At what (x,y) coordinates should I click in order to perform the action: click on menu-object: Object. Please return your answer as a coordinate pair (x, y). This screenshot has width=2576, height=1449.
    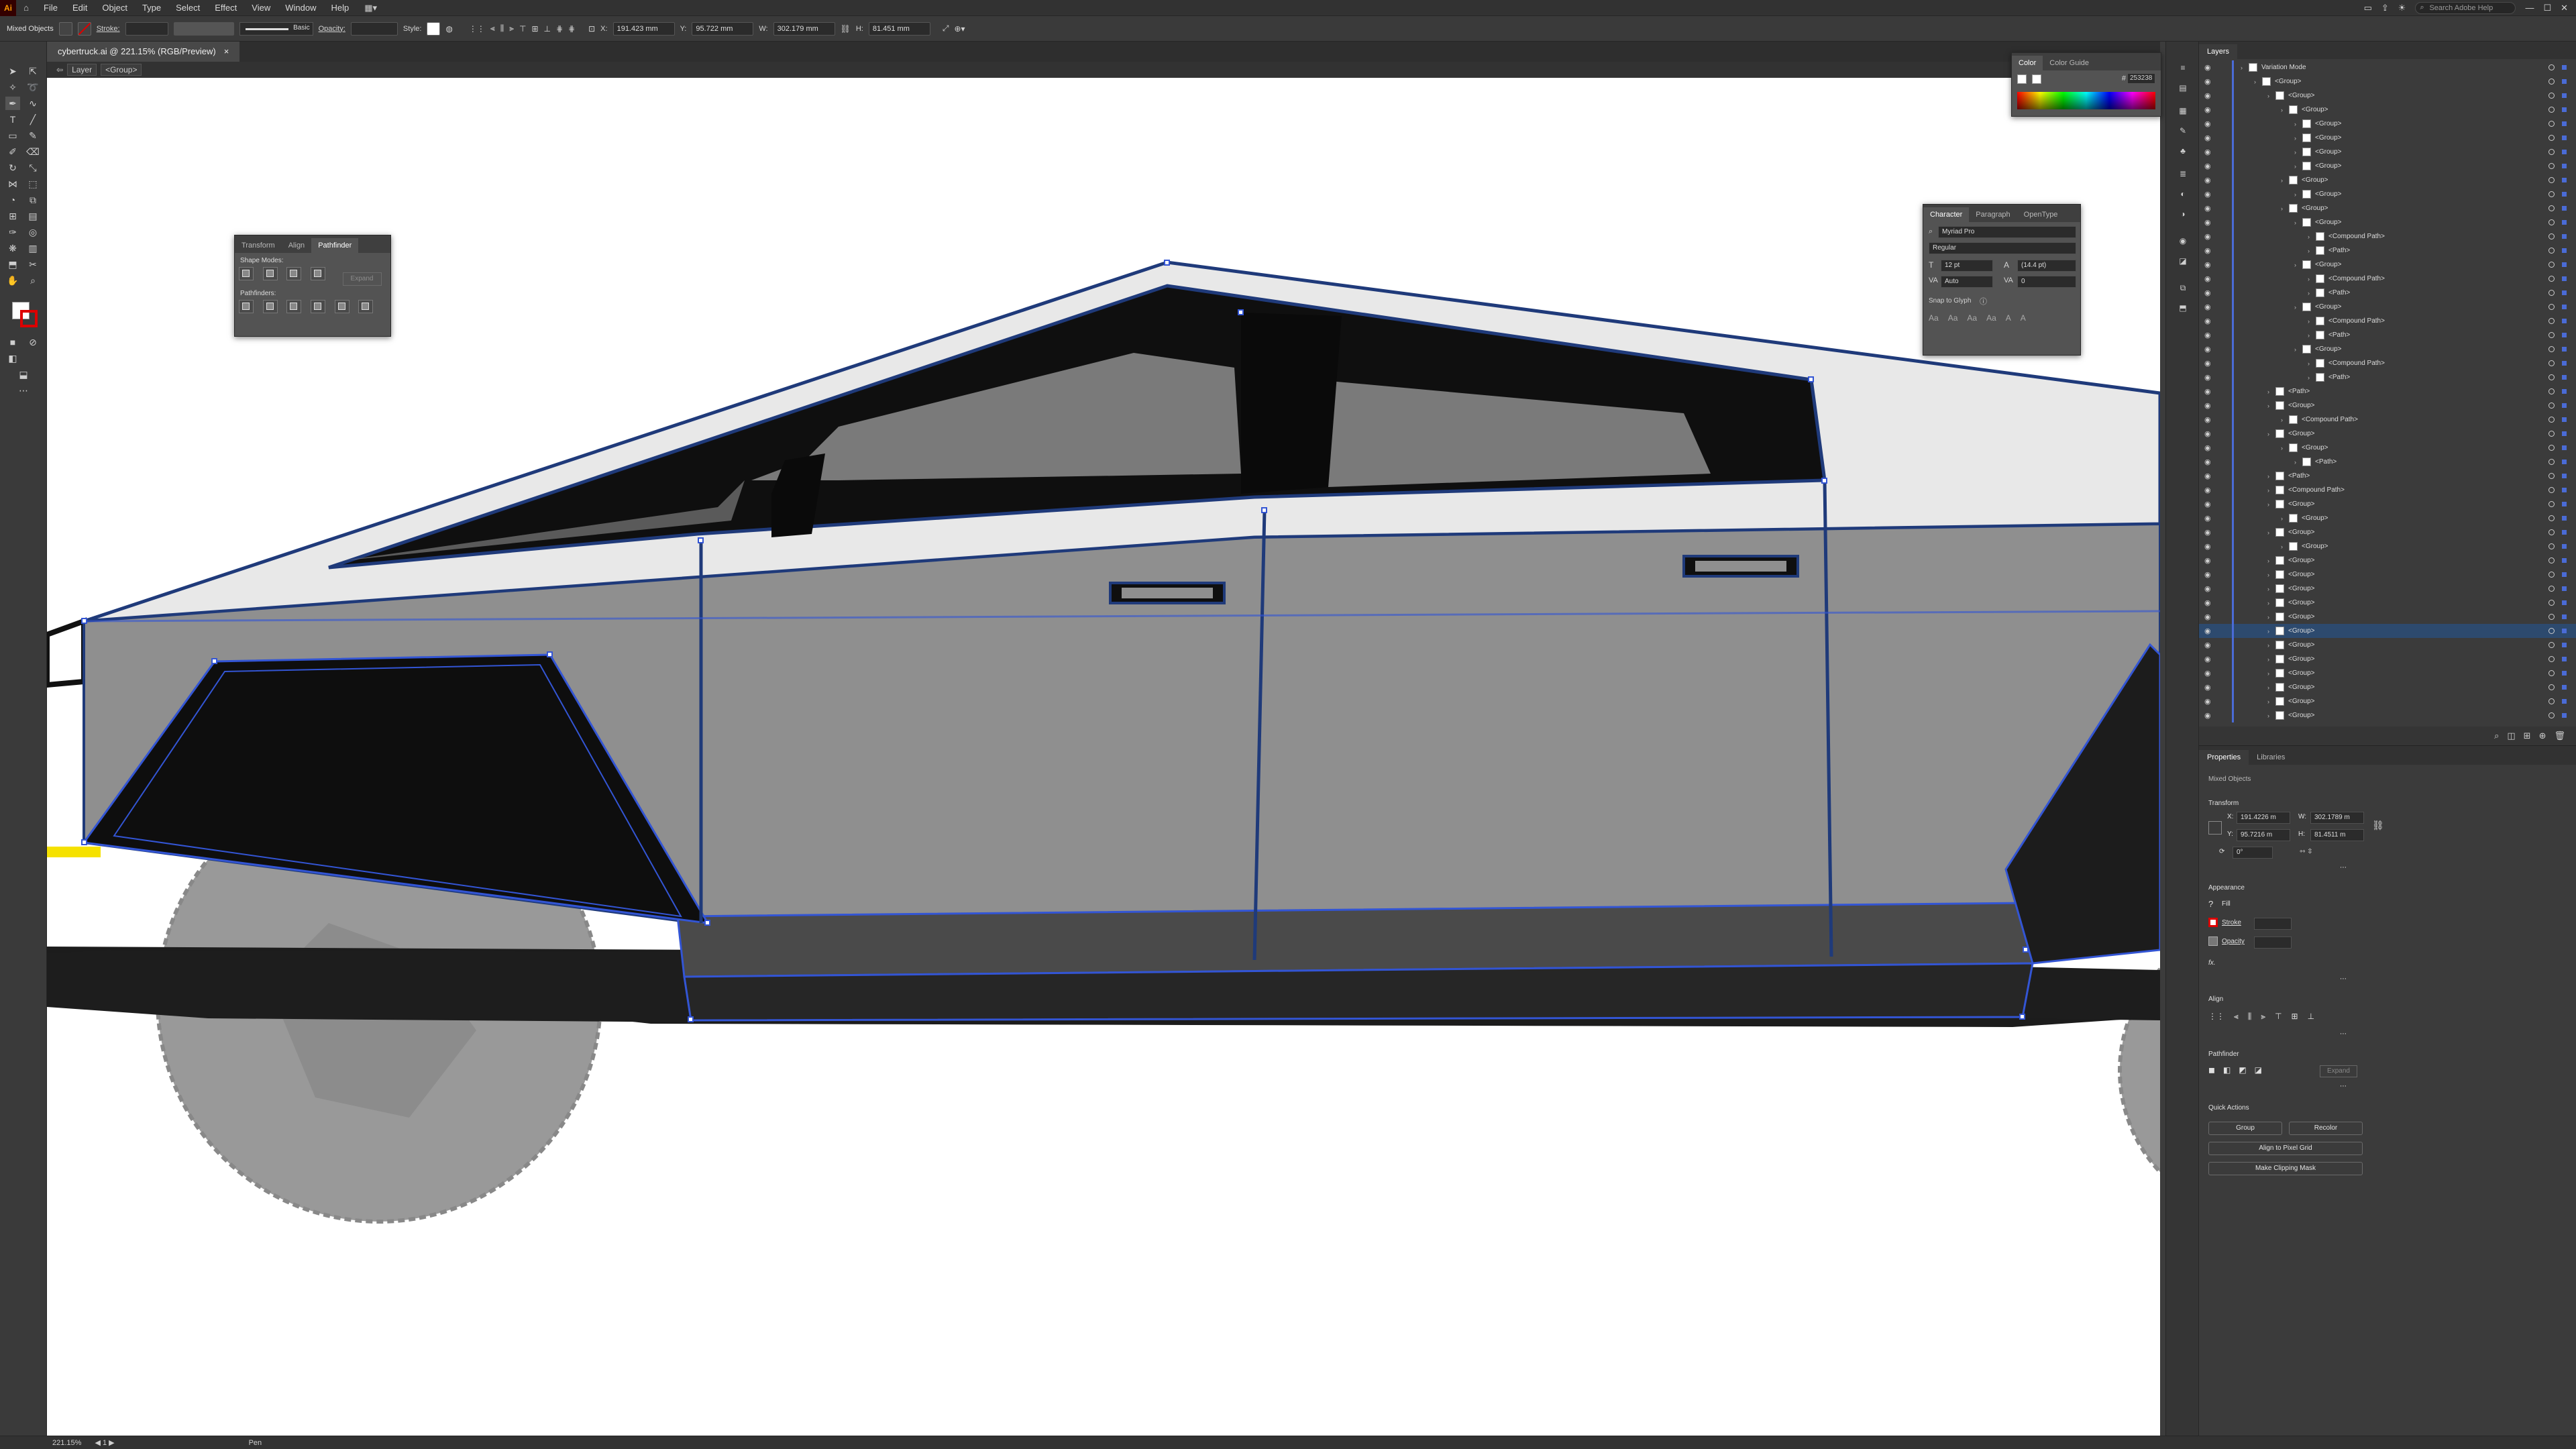
    Looking at the image, I should click on (115, 8).